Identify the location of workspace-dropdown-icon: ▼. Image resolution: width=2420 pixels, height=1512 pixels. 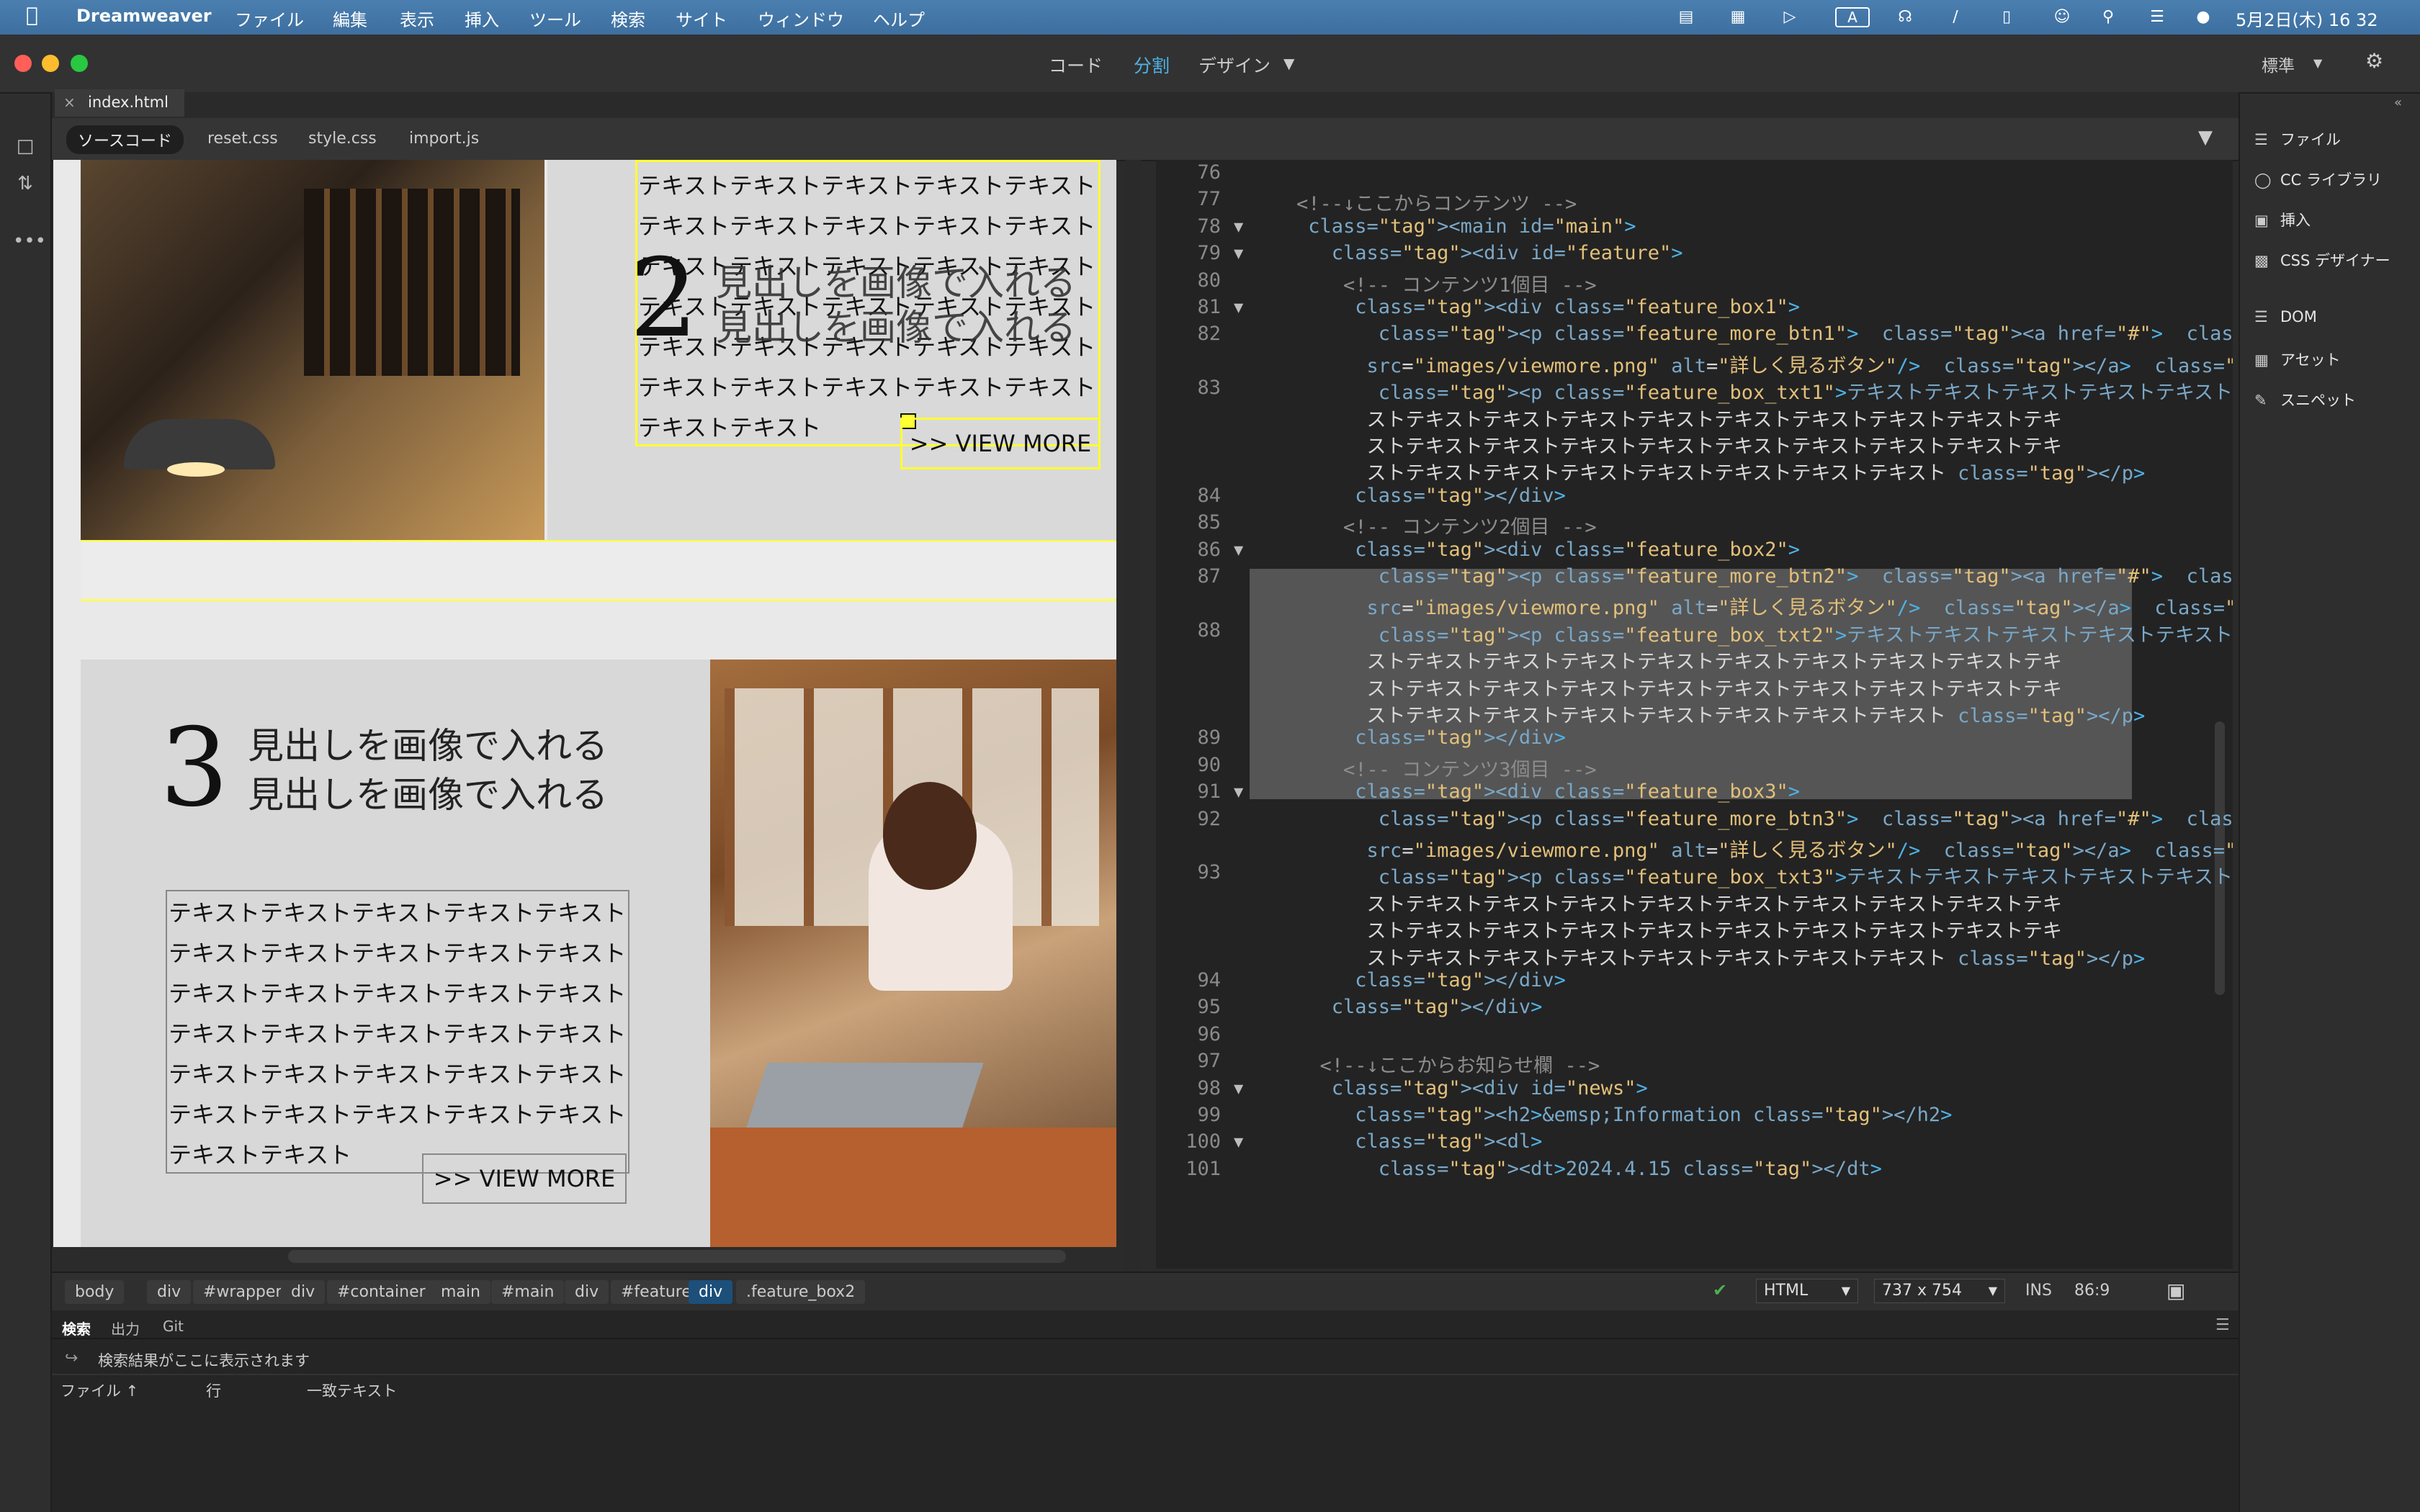
(2317, 63).